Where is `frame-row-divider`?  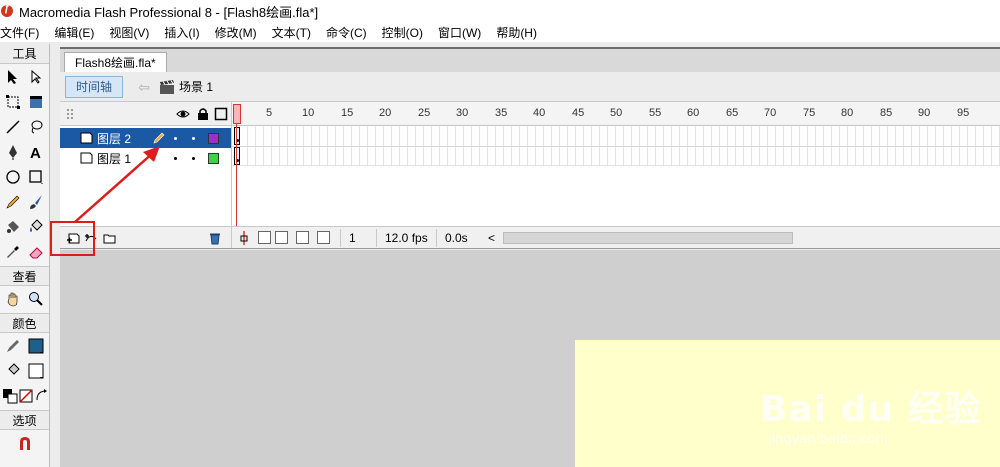 frame-row-divider is located at coordinates (616, 146).